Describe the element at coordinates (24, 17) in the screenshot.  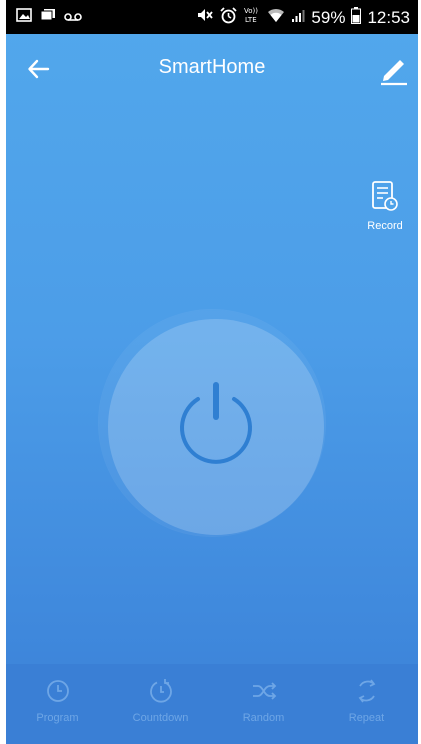
I see `gallery-icon` at that location.